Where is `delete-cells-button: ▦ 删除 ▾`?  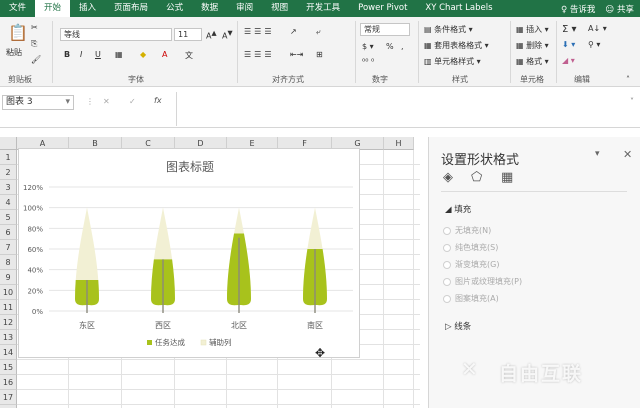
delete-cells-button: ▦ 删除 ▾ is located at coordinates (532, 45).